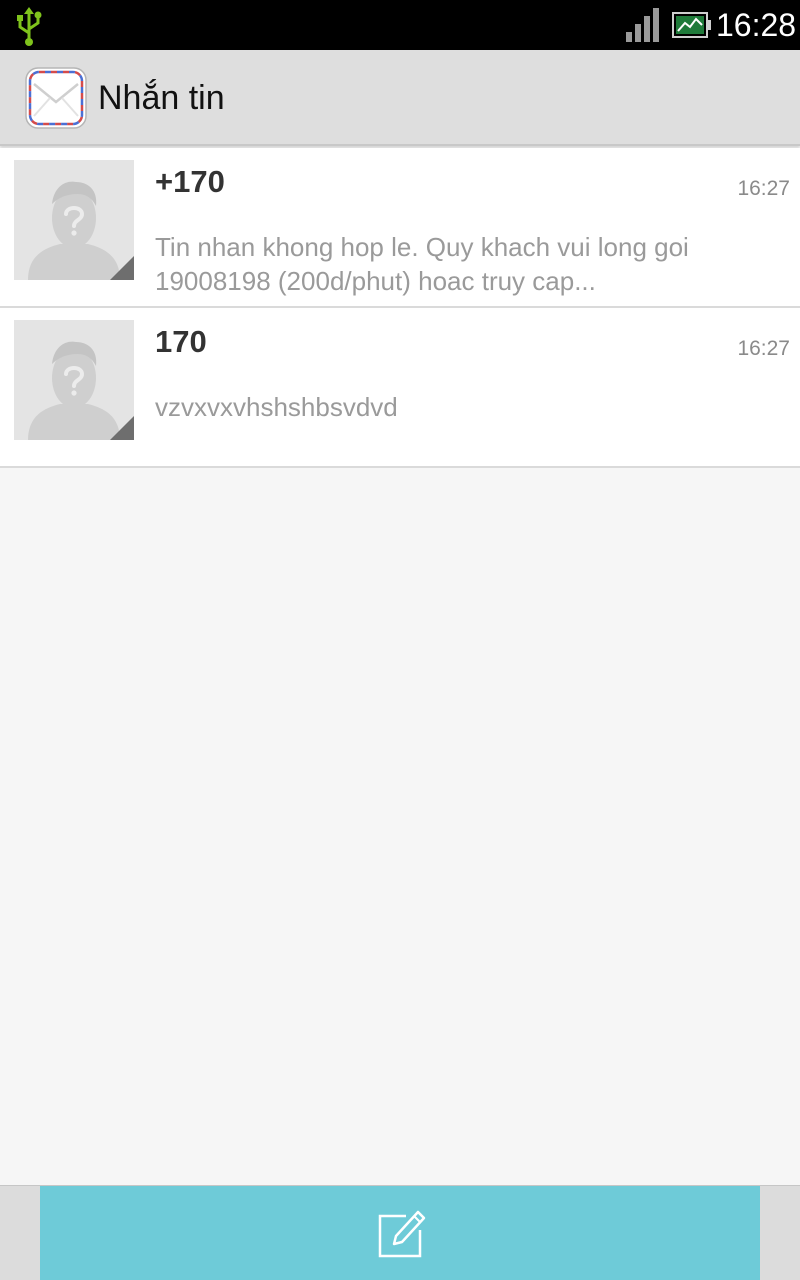  I want to click on status-bar: 16:28, so click(400, 25).